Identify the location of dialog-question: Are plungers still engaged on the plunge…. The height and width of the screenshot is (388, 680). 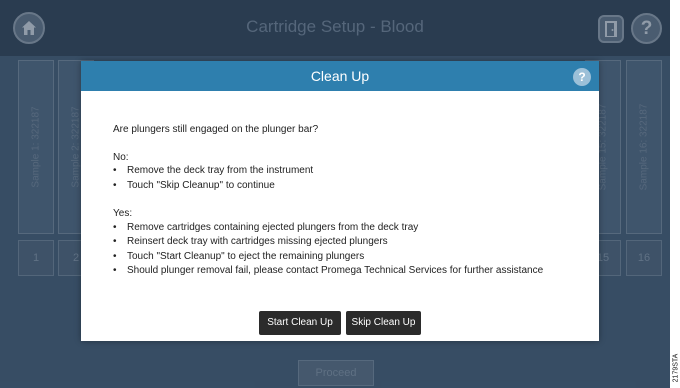
(216, 129).